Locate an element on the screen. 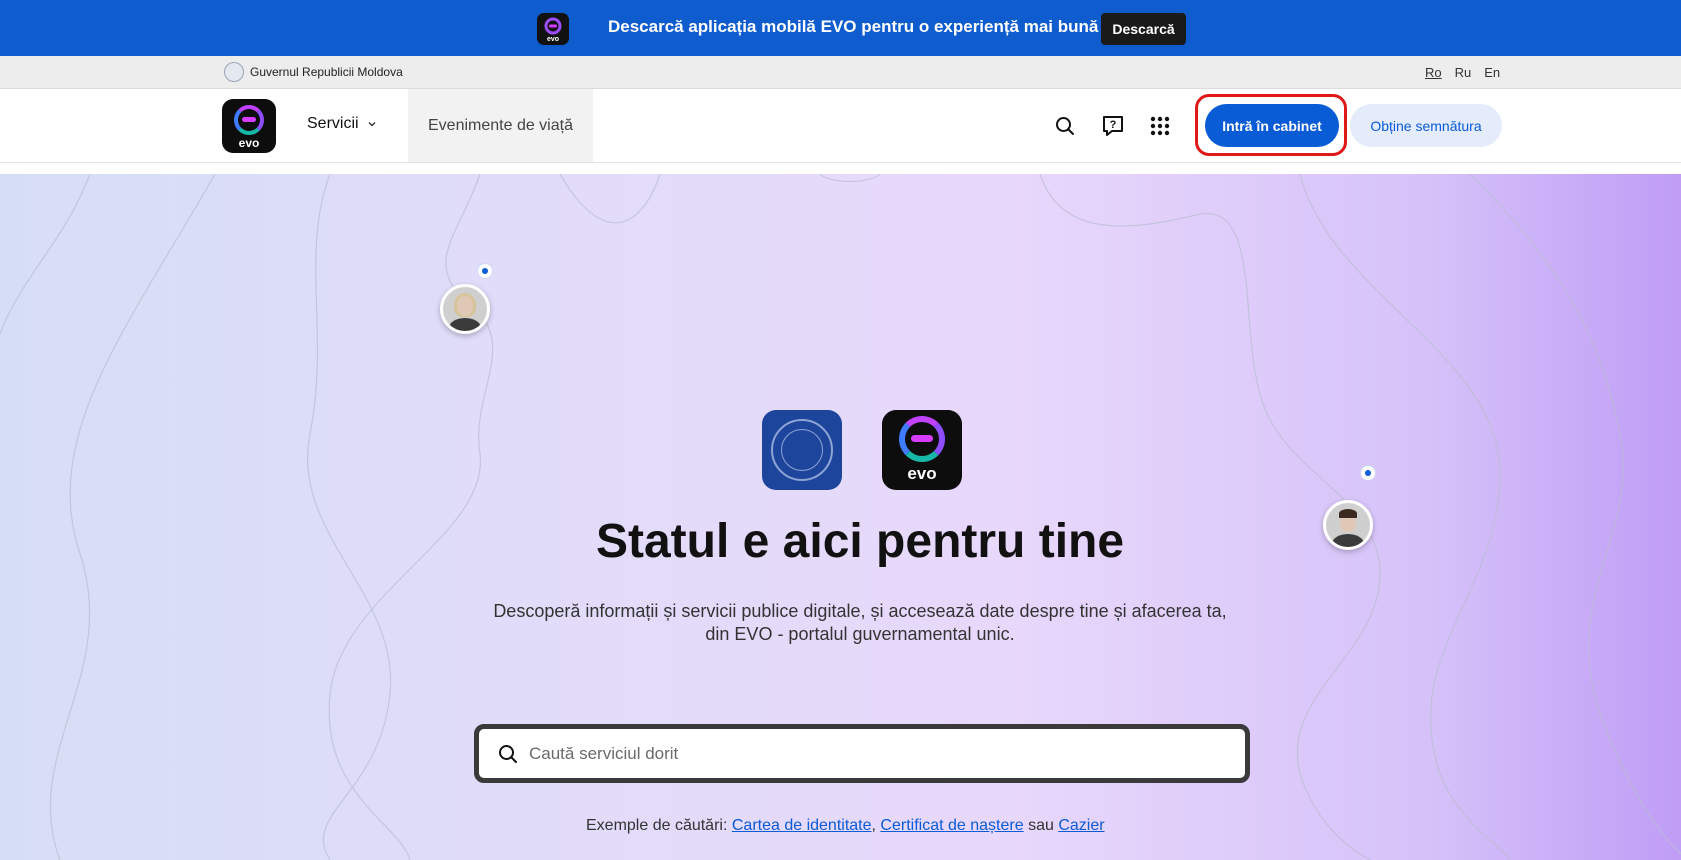 Image resolution: width=1681 pixels, height=860 pixels. nav-servicii: Servicii is located at coordinates (342, 124).